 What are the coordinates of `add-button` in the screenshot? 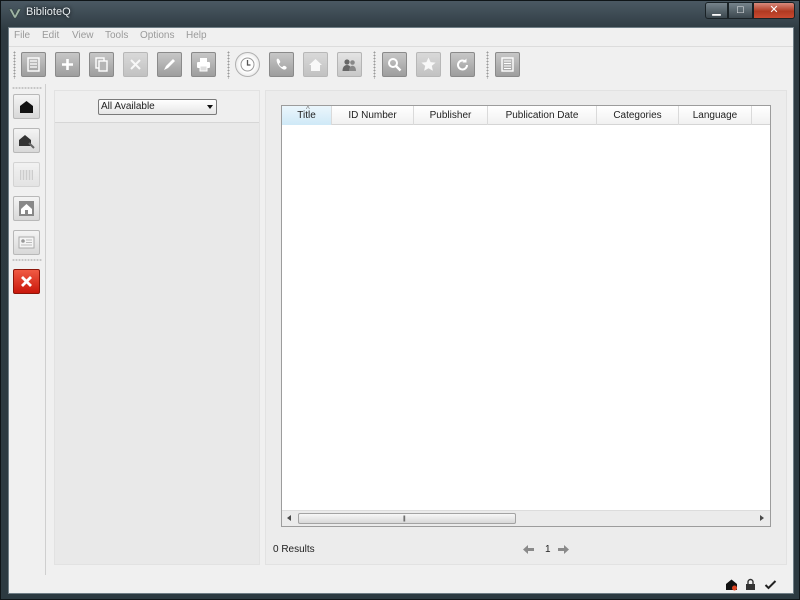 It's located at (67, 64).